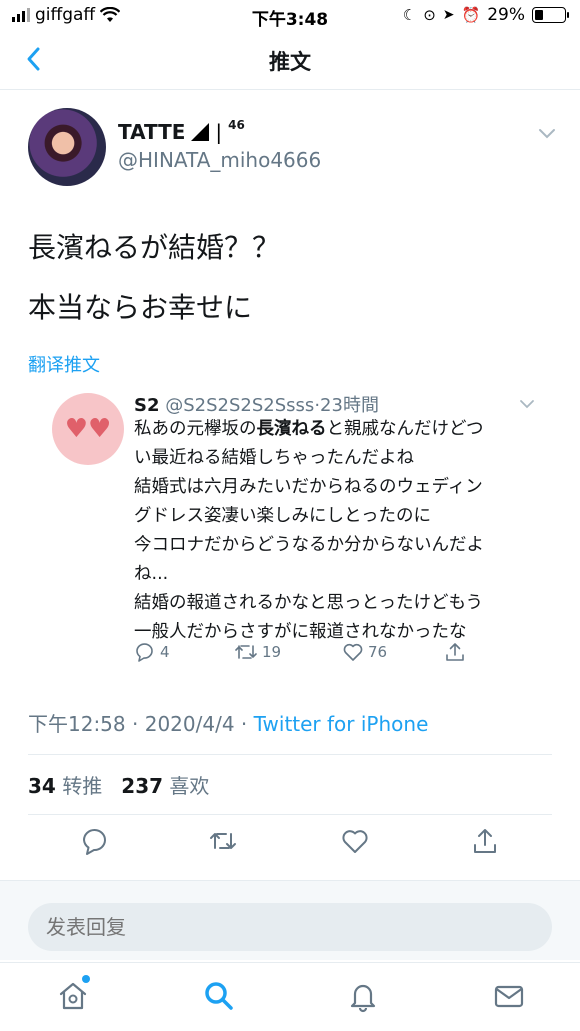 This screenshot has width=580, height=1031. I want to click on home-icon, so click(73, 996).